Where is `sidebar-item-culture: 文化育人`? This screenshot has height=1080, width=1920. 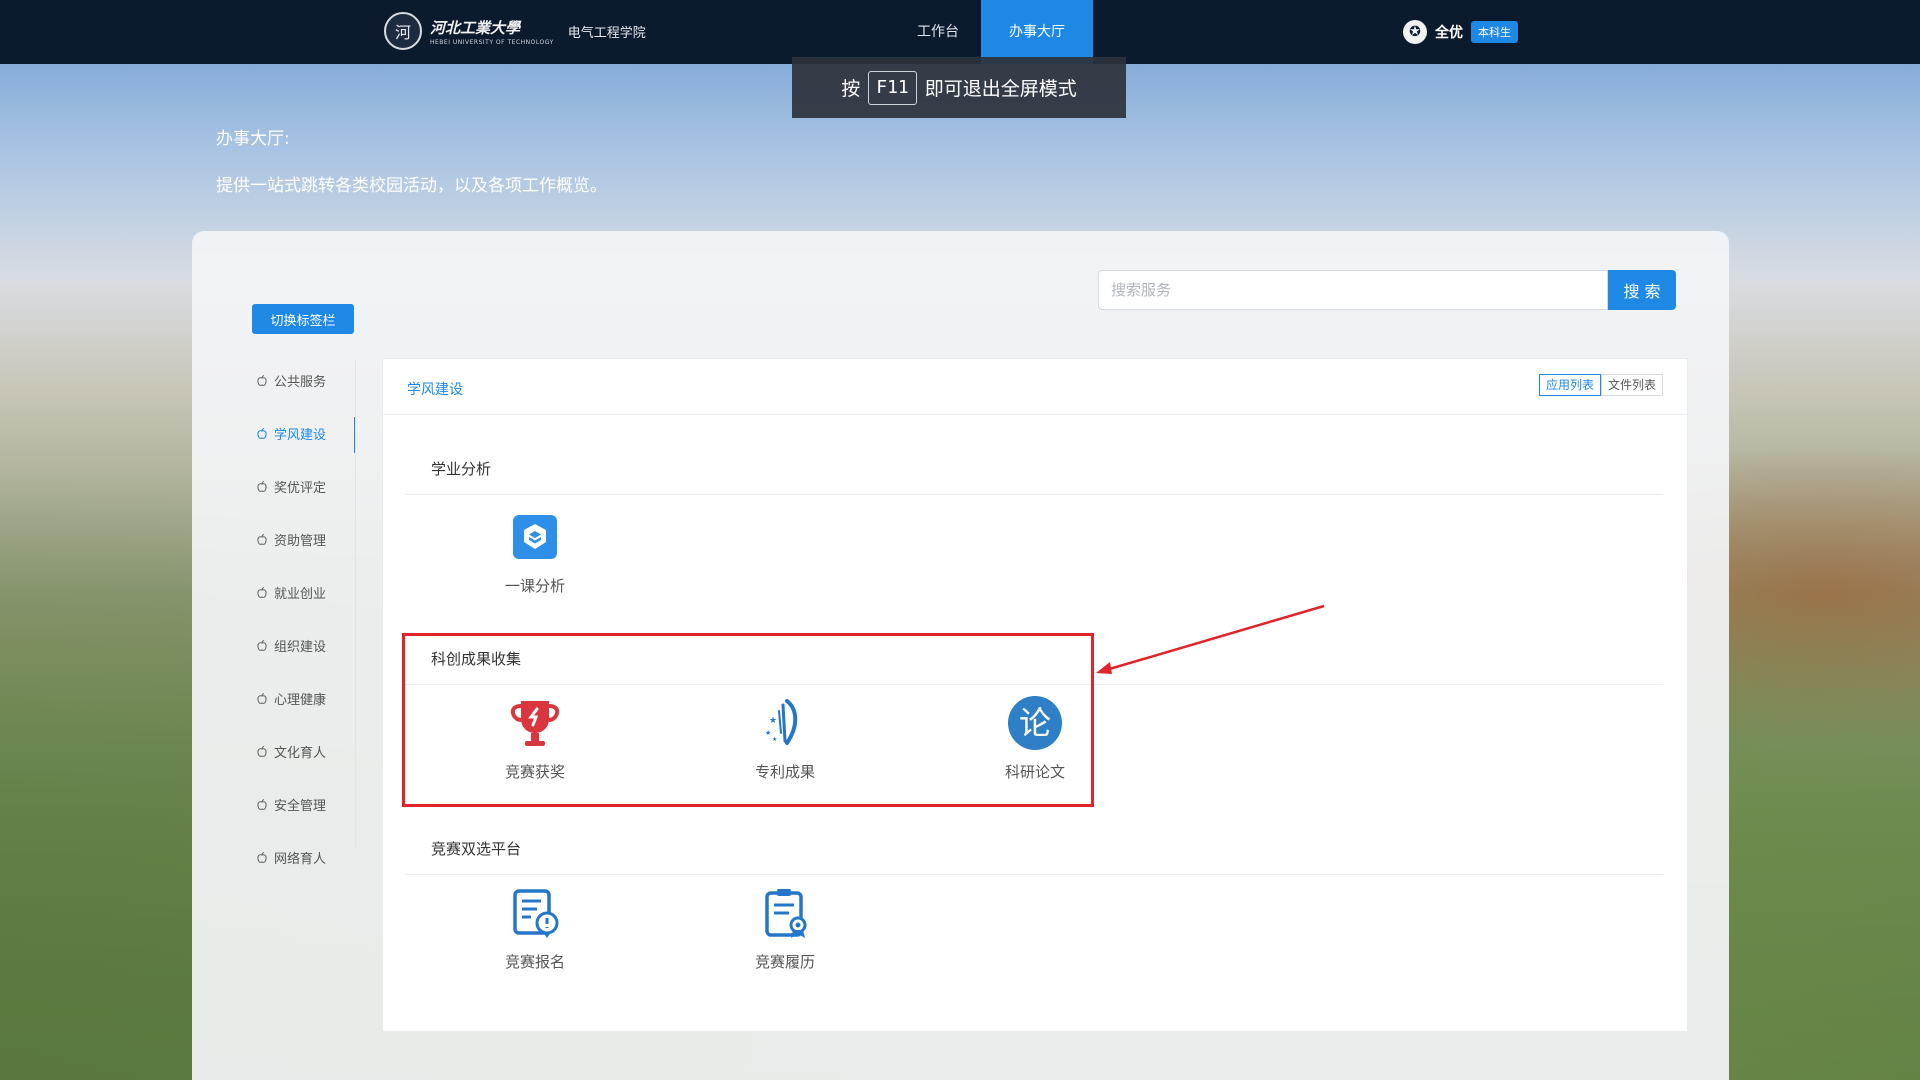 sidebar-item-culture: 文化育人 is located at coordinates (304, 751).